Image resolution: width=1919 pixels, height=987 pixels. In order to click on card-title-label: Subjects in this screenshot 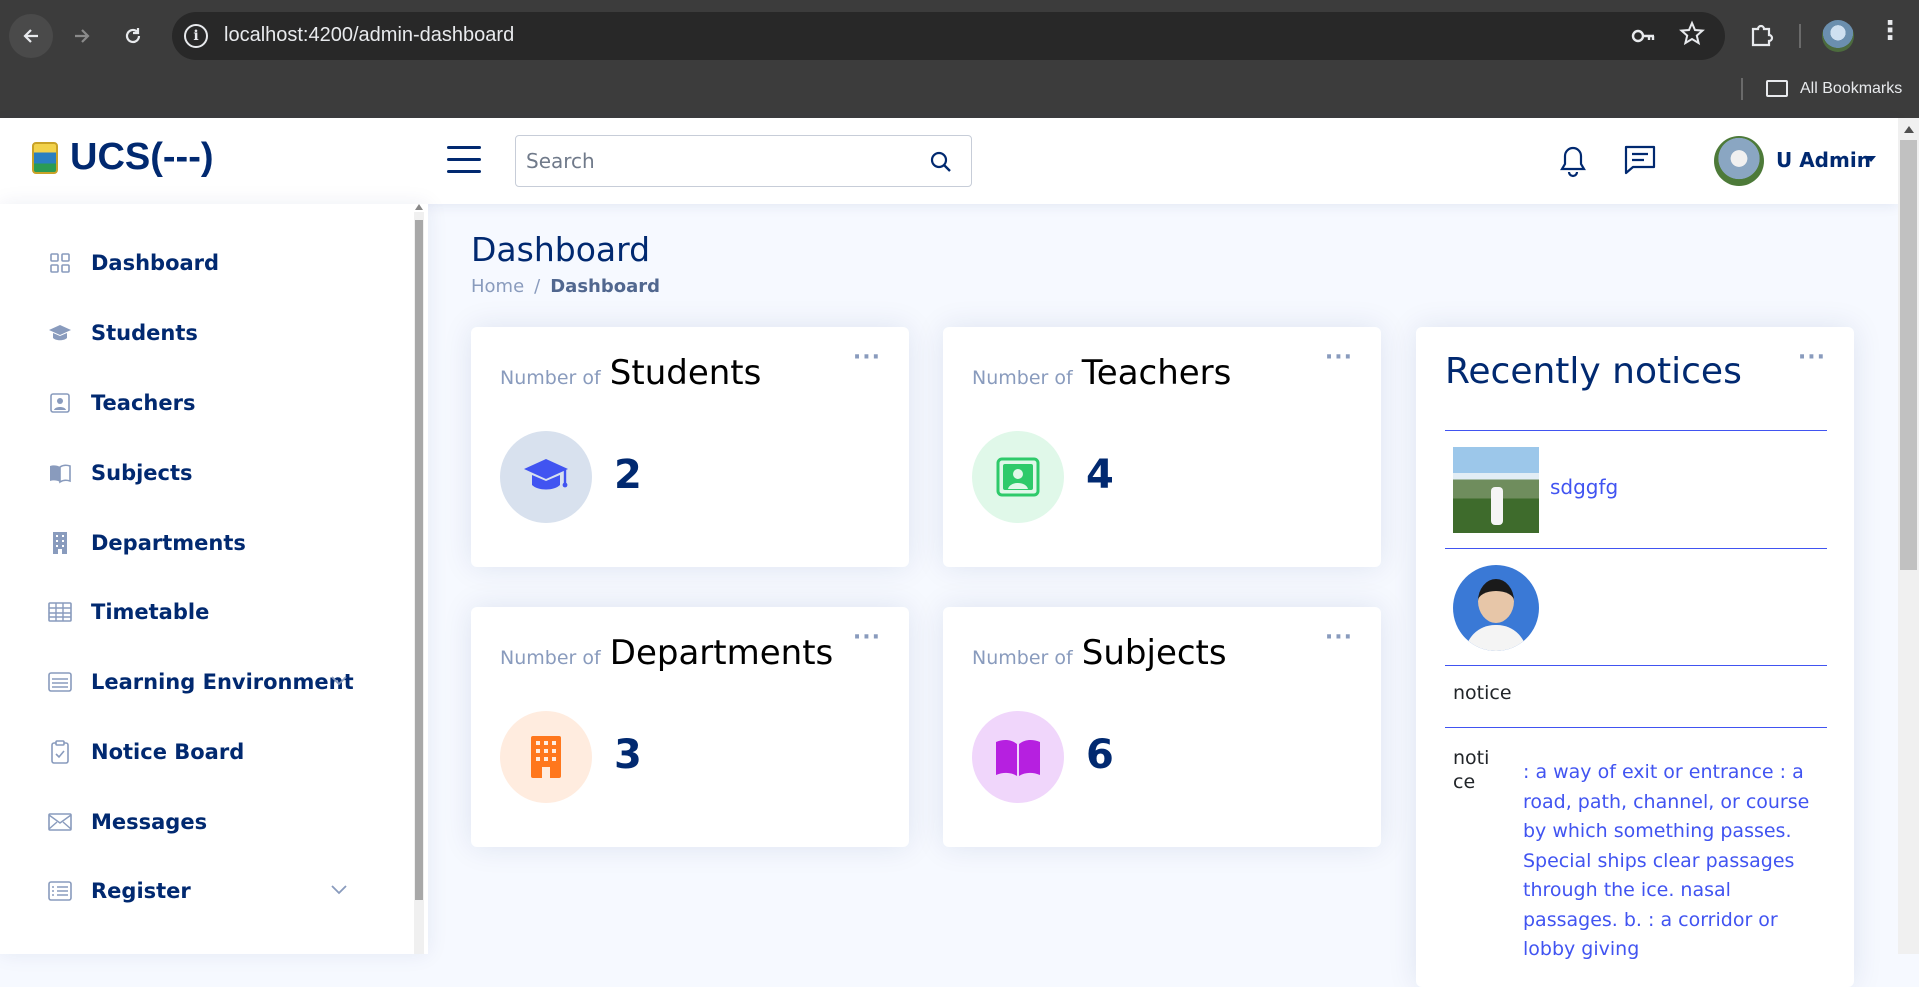, I will do `click(1154, 653)`.